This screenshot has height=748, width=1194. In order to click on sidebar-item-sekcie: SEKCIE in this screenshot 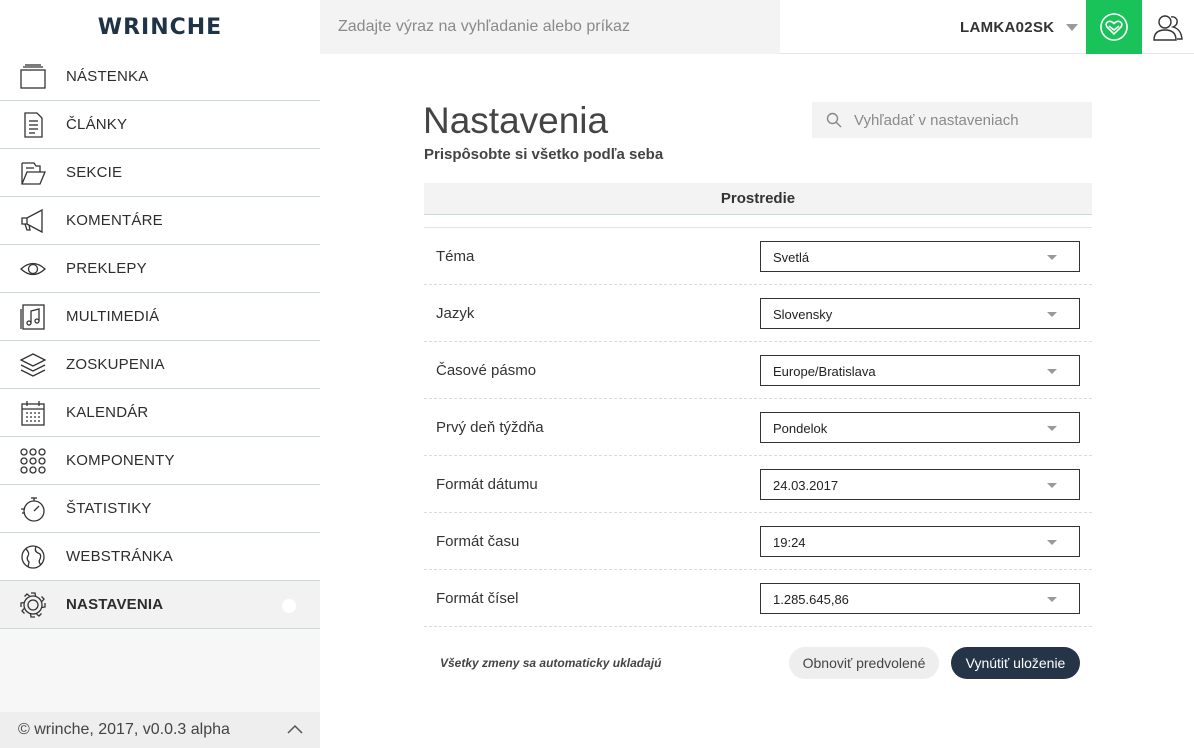, I will do `click(160, 173)`.